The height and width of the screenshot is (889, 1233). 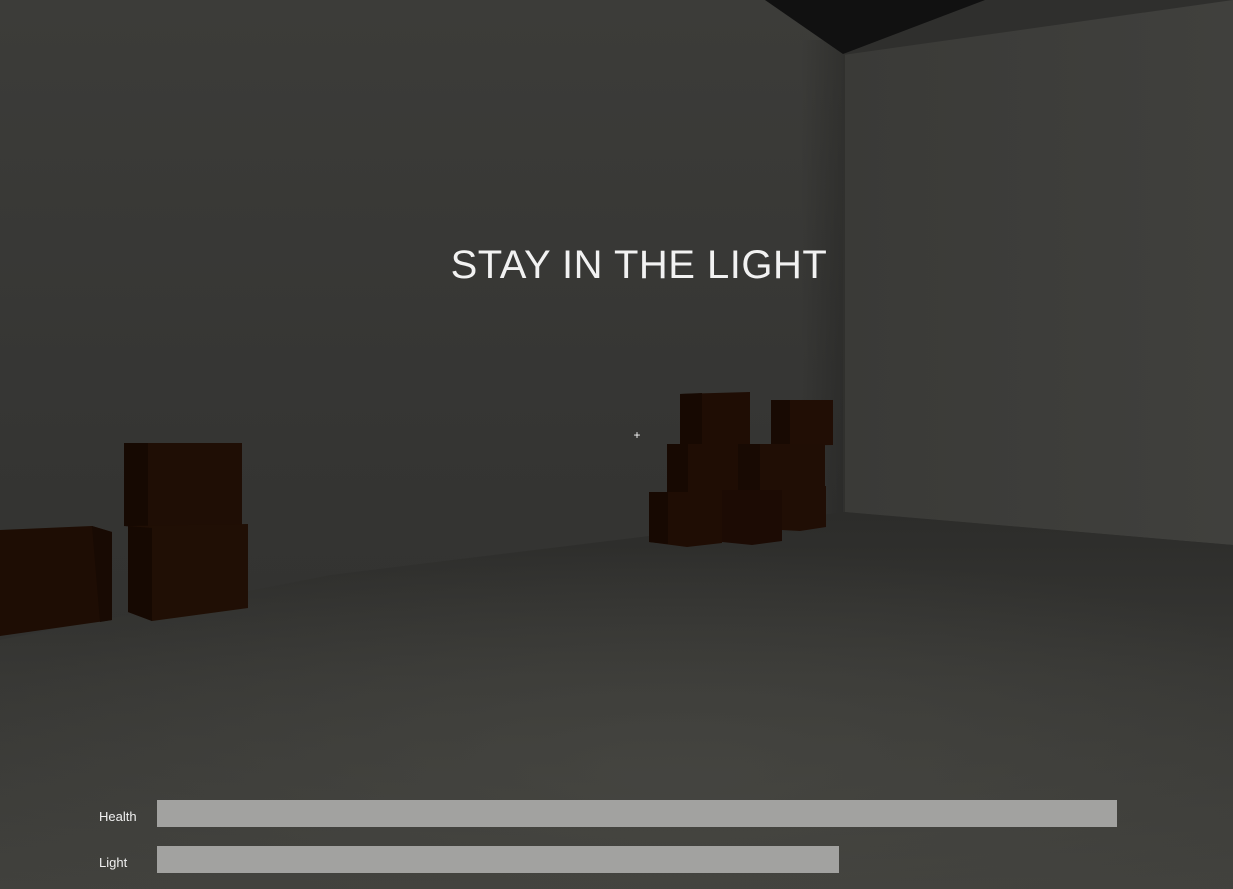 I want to click on light-label: Light, so click(x=113, y=862).